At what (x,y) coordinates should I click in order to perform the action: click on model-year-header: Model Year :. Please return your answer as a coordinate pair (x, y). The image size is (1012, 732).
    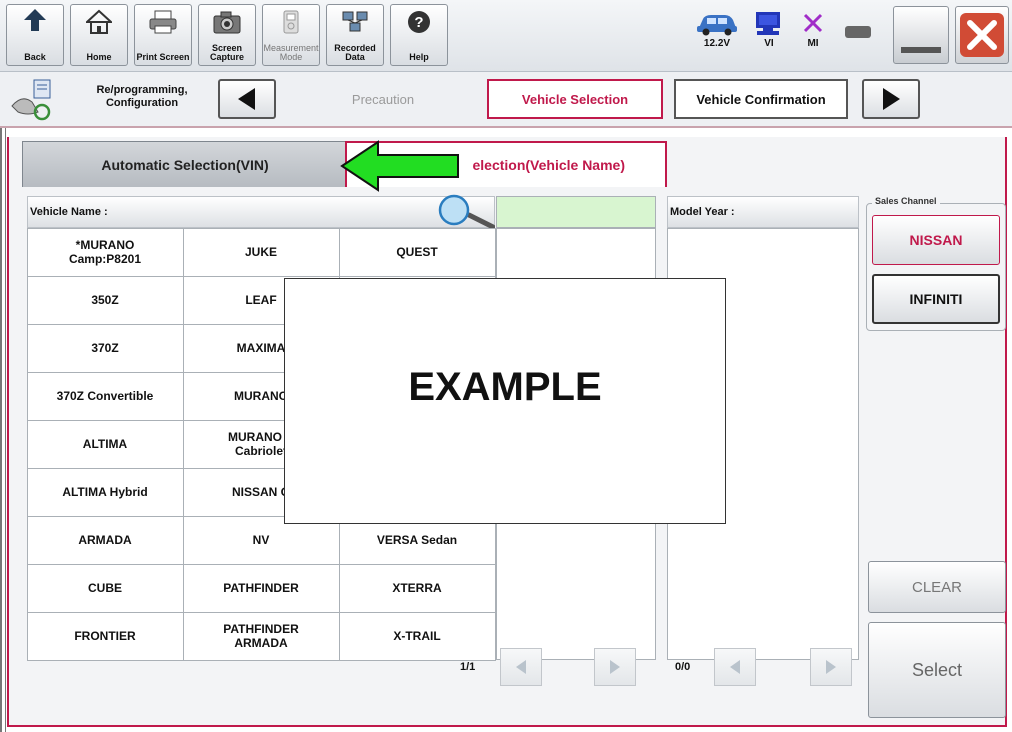
    Looking at the image, I should click on (763, 212).